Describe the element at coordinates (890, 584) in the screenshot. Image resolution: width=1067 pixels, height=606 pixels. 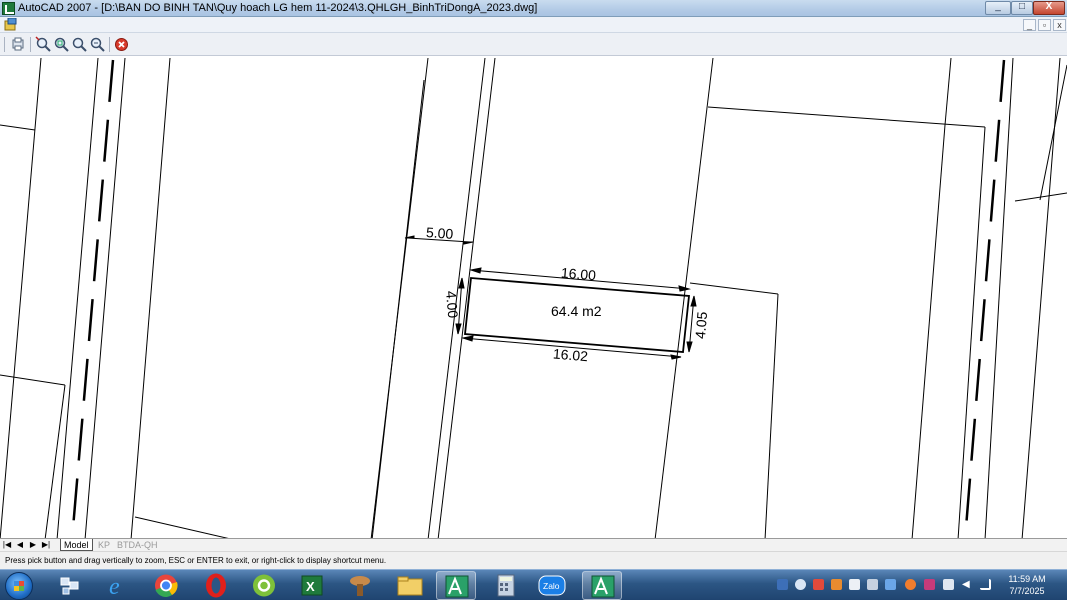
I see `bluetooth-icon` at that location.